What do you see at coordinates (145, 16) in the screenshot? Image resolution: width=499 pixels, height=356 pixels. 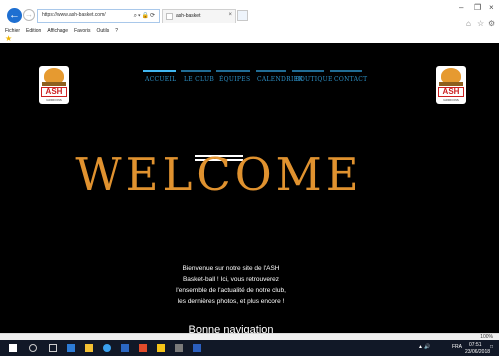 I see `search-lock-refresh-icons: ⌕▾🔒⟳` at bounding box center [145, 16].